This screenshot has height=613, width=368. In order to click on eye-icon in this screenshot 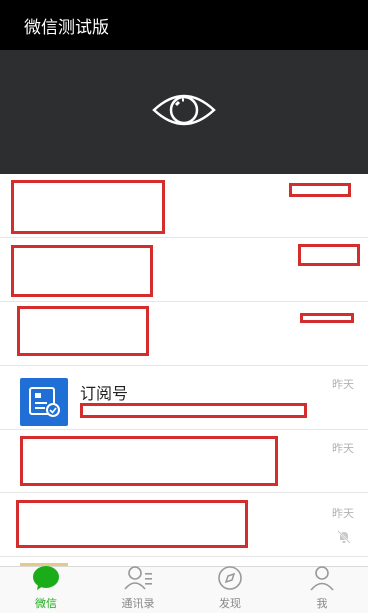, I will do `click(184, 112)`.